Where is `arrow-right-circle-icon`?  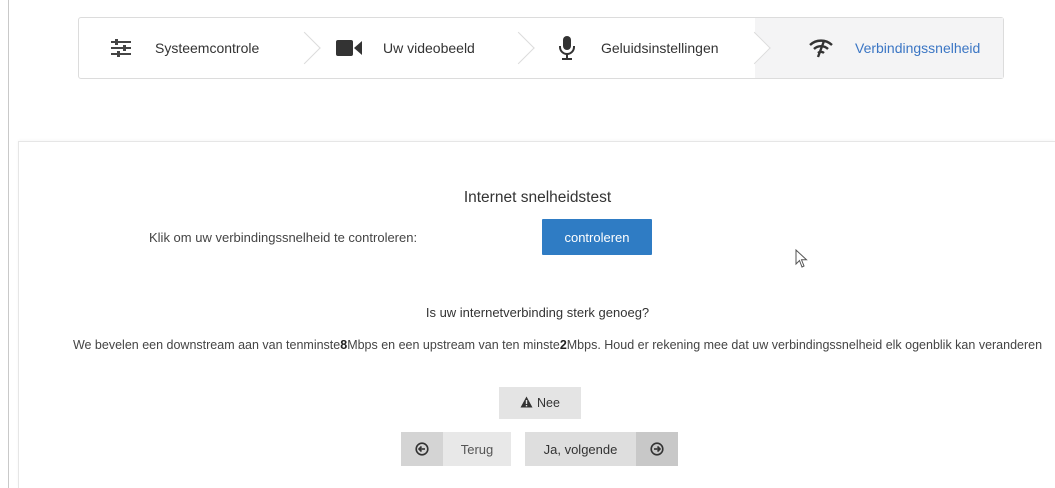
arrow-right-circle-icon is located at coordinates (657, 449).